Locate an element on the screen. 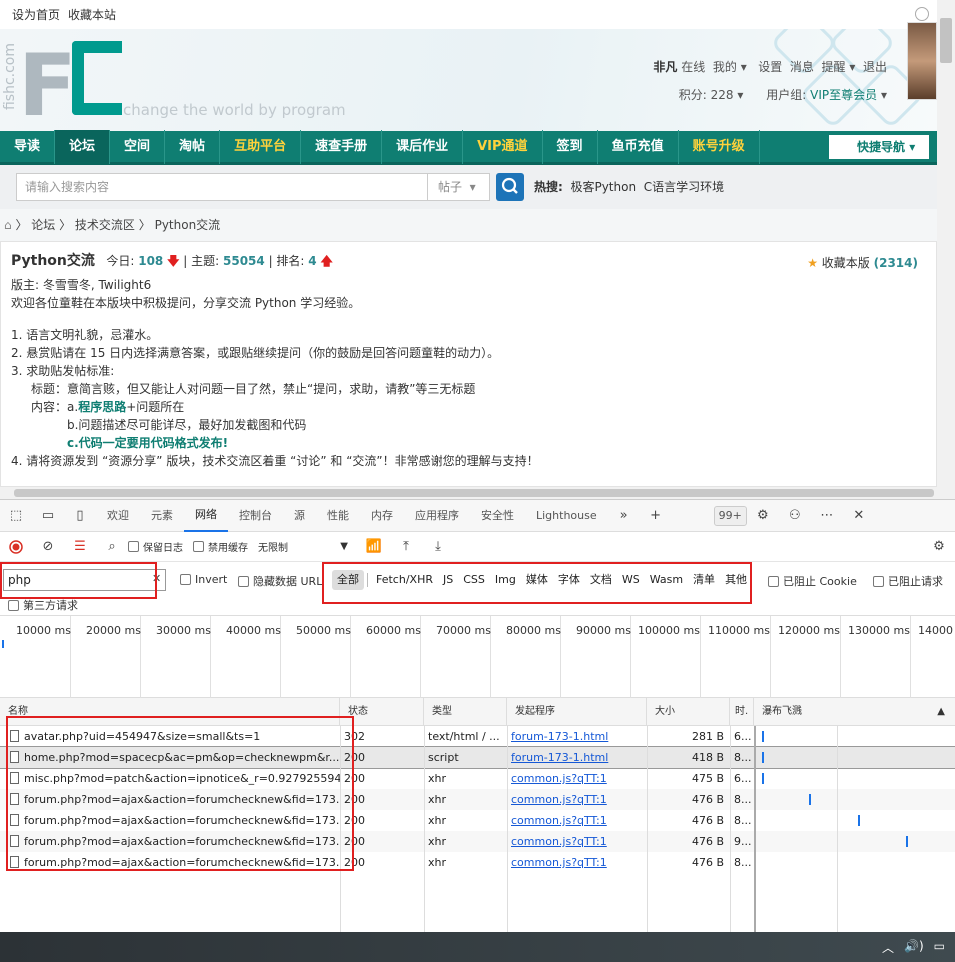 This screenshot has width=955, height=962. disable-cache-checkbox: 禁用缓存 is located at coordinates (220, 546).